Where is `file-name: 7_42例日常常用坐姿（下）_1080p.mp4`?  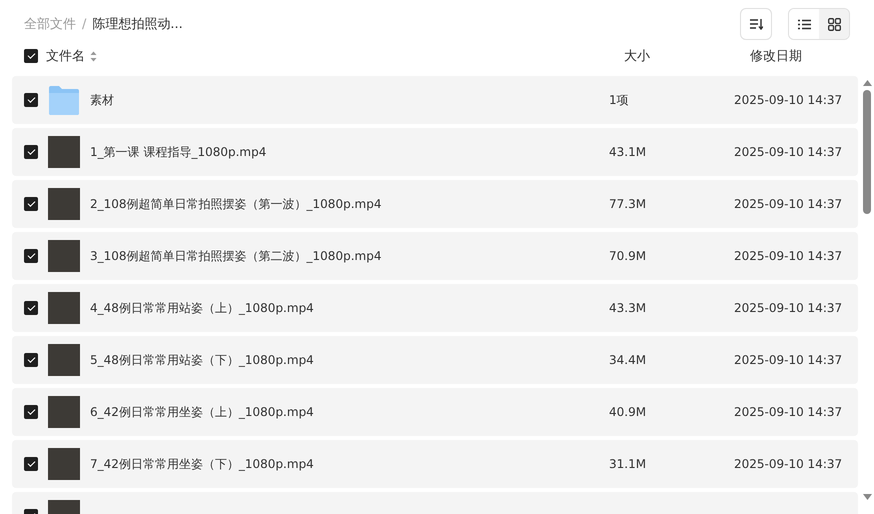
file-name: 7_42例日常常用坐姿（下）_1080p.mp4 is located at coordinates (202, 464).